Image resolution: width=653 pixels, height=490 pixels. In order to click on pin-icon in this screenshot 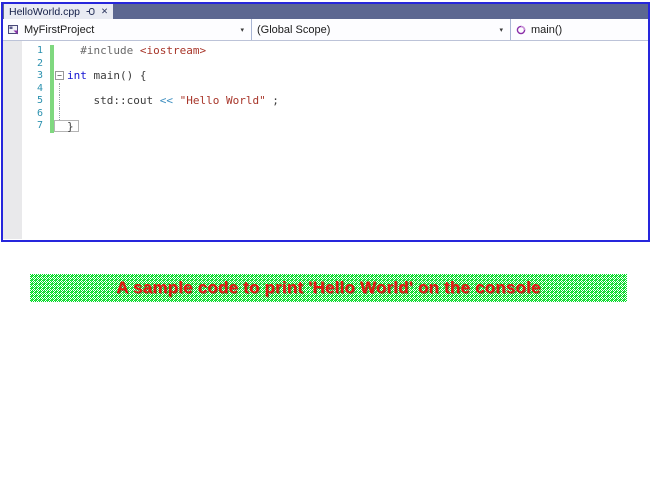, I will do `click(90, 11)`.